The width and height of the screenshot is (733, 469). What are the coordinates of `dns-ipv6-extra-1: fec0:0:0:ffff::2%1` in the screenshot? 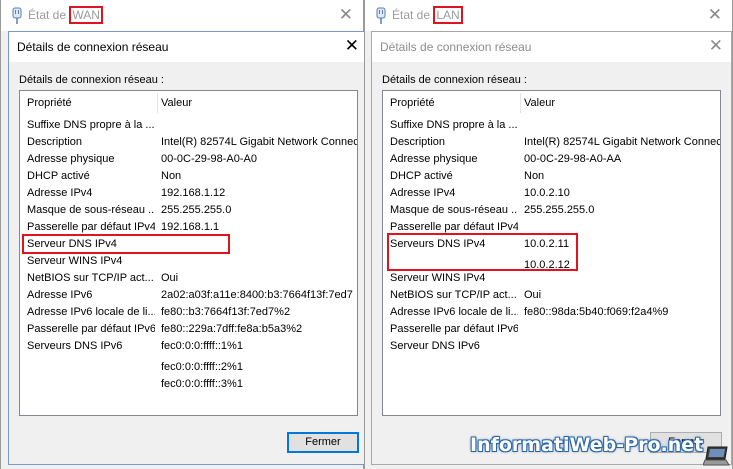 It's located at (202, 367).